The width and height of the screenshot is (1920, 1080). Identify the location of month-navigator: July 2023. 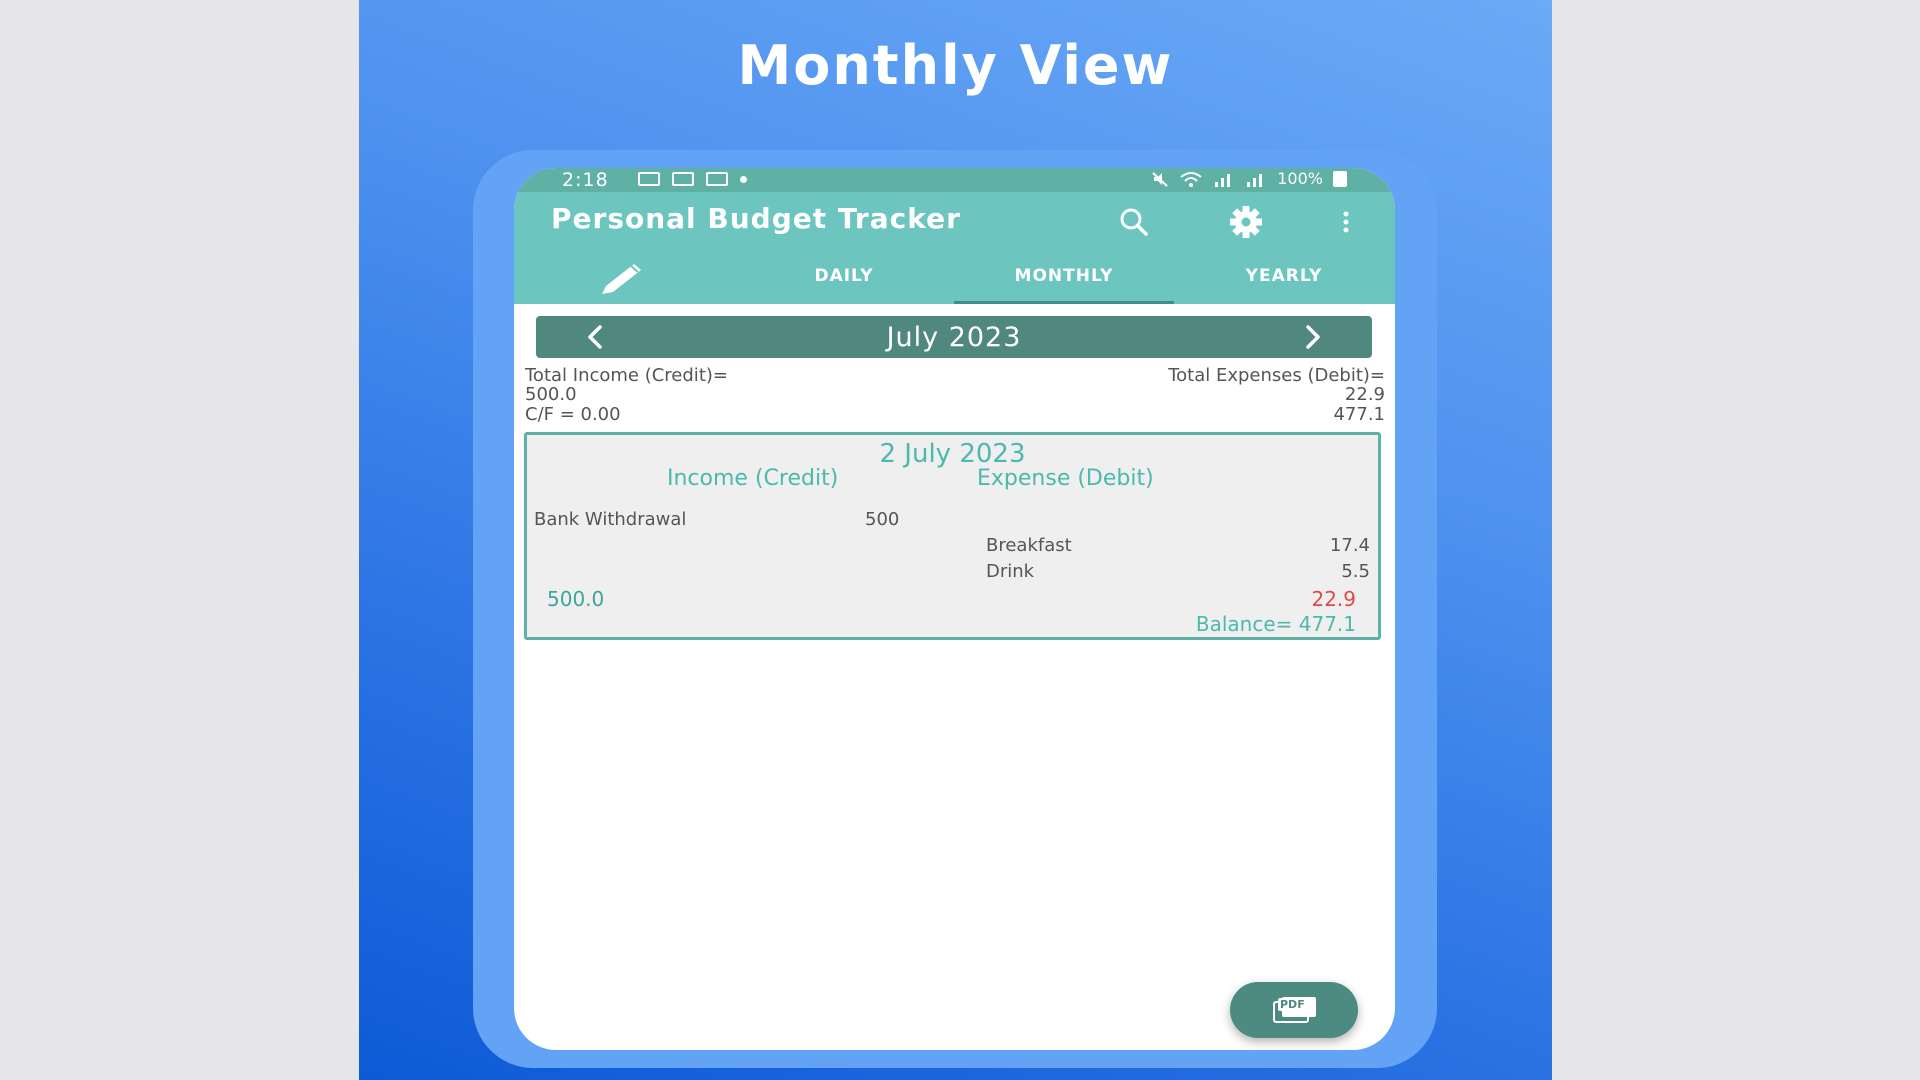
(954, 337).